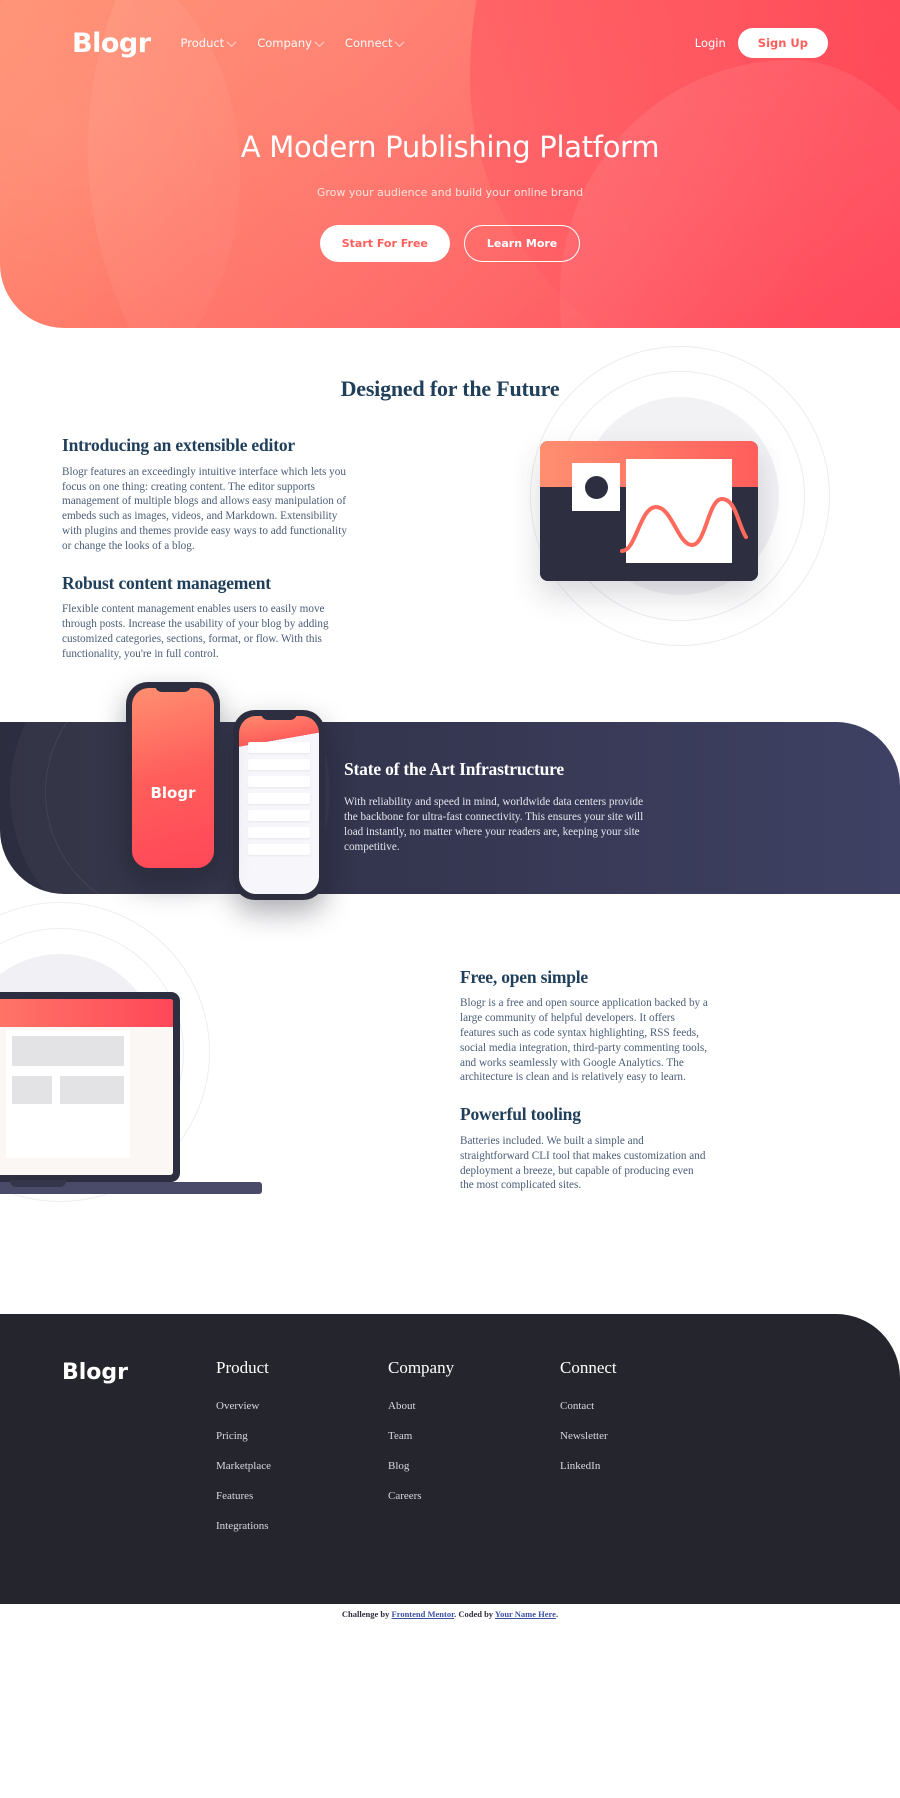 The height and width of the screenshot is (1798, 900). I want to click on laptop-mockup, so click(90, 1086).